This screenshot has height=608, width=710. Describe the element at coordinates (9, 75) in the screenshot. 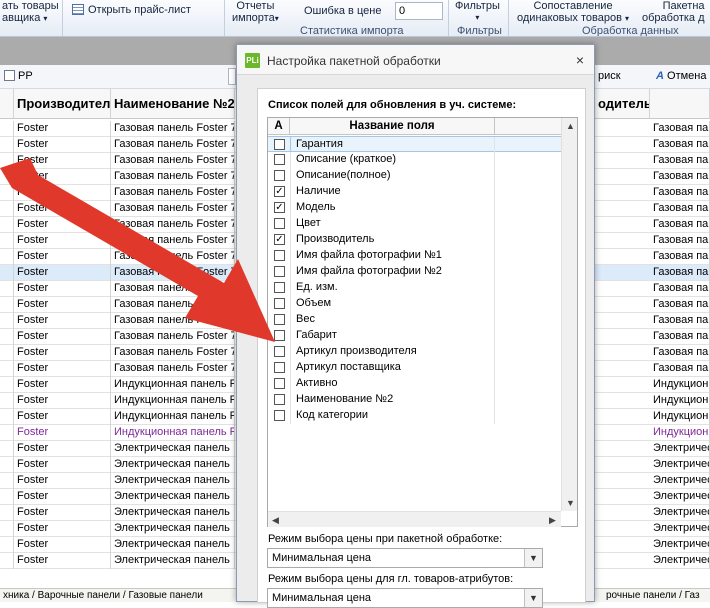

I see `pp-checkbox` at that location.